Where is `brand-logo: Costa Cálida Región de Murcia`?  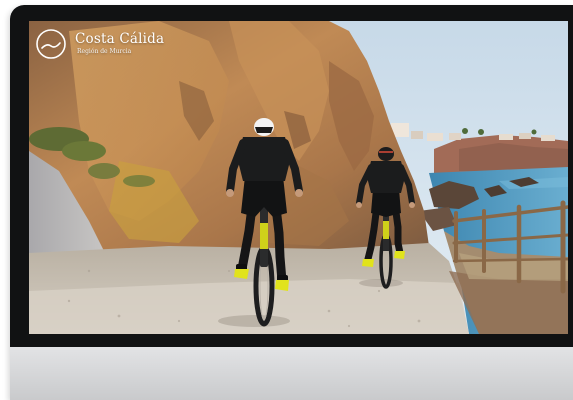 brand-logo: Costa Cálida Región de Murcia is located at coordinates (99, 44).